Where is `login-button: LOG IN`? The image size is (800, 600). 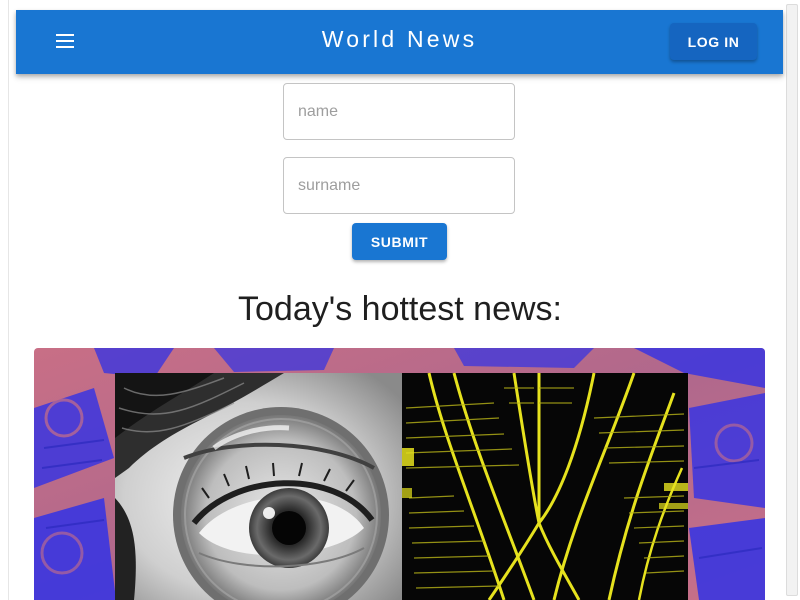
login-button: LOG IN is located at coordinates (713, 41).